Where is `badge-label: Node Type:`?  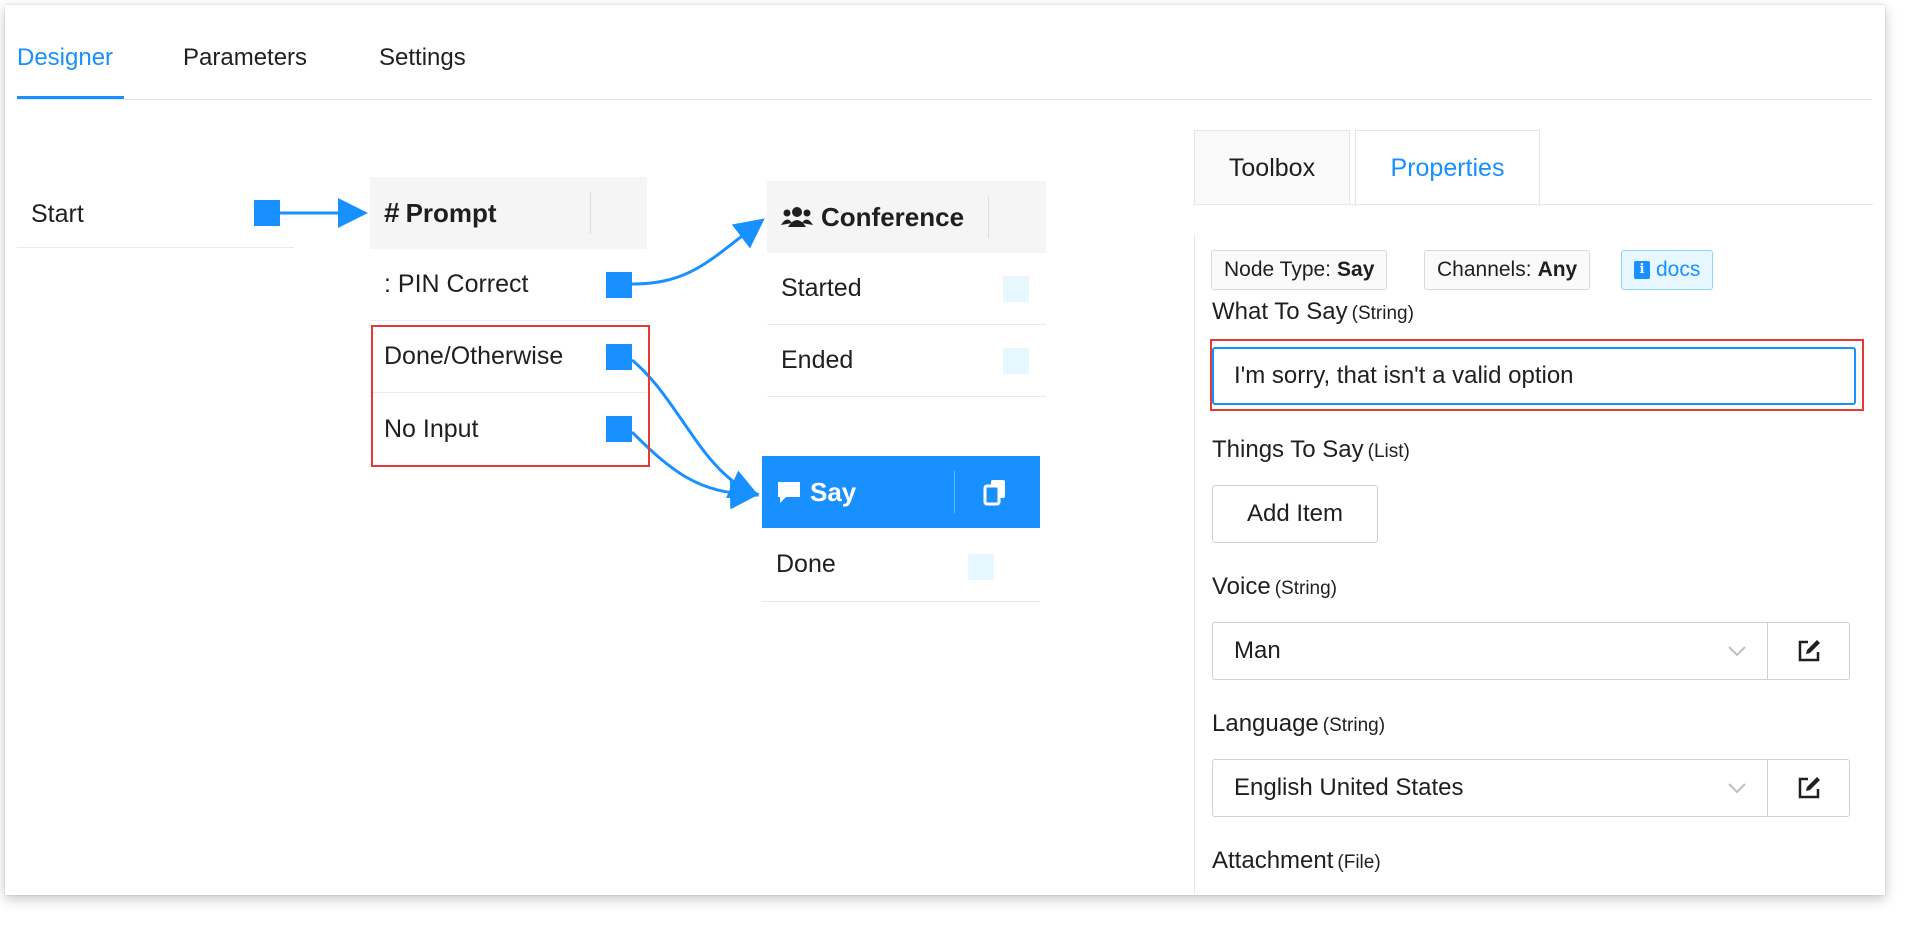 badge-label: Node Type: is located at coordinates (1278, 269).